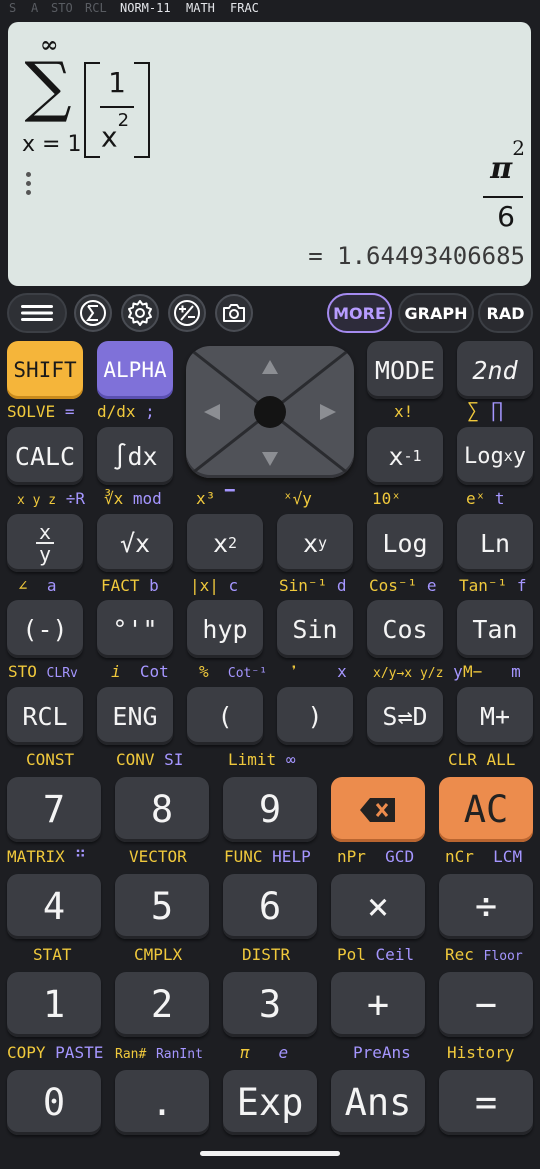 This screenshot has height=1169, width=540. I want to click on settings-icon, so click(140, 313).